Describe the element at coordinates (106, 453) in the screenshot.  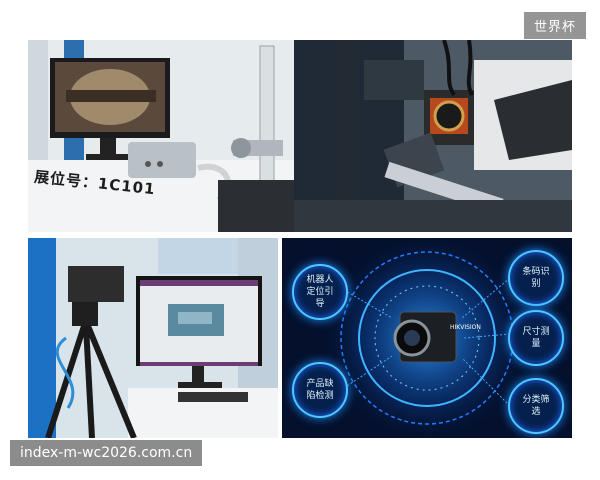
I see `watermark-bottom-left: index-m-wc2026.com.cn` at that location.